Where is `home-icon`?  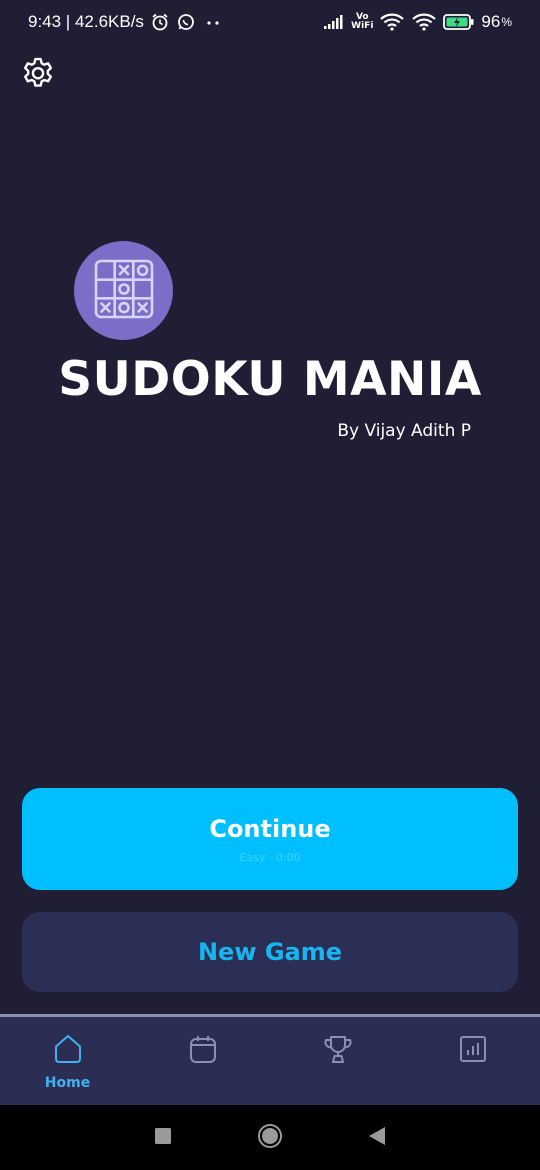
home-icon is located at coordinates (68, 1051).